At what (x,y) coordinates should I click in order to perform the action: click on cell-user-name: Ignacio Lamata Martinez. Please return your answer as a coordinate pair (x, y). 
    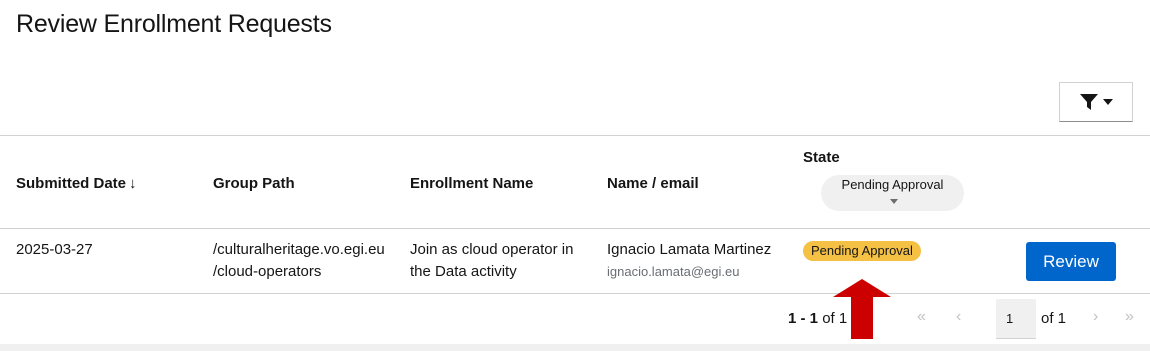
    Looking at the image, I should click on (689, 249).